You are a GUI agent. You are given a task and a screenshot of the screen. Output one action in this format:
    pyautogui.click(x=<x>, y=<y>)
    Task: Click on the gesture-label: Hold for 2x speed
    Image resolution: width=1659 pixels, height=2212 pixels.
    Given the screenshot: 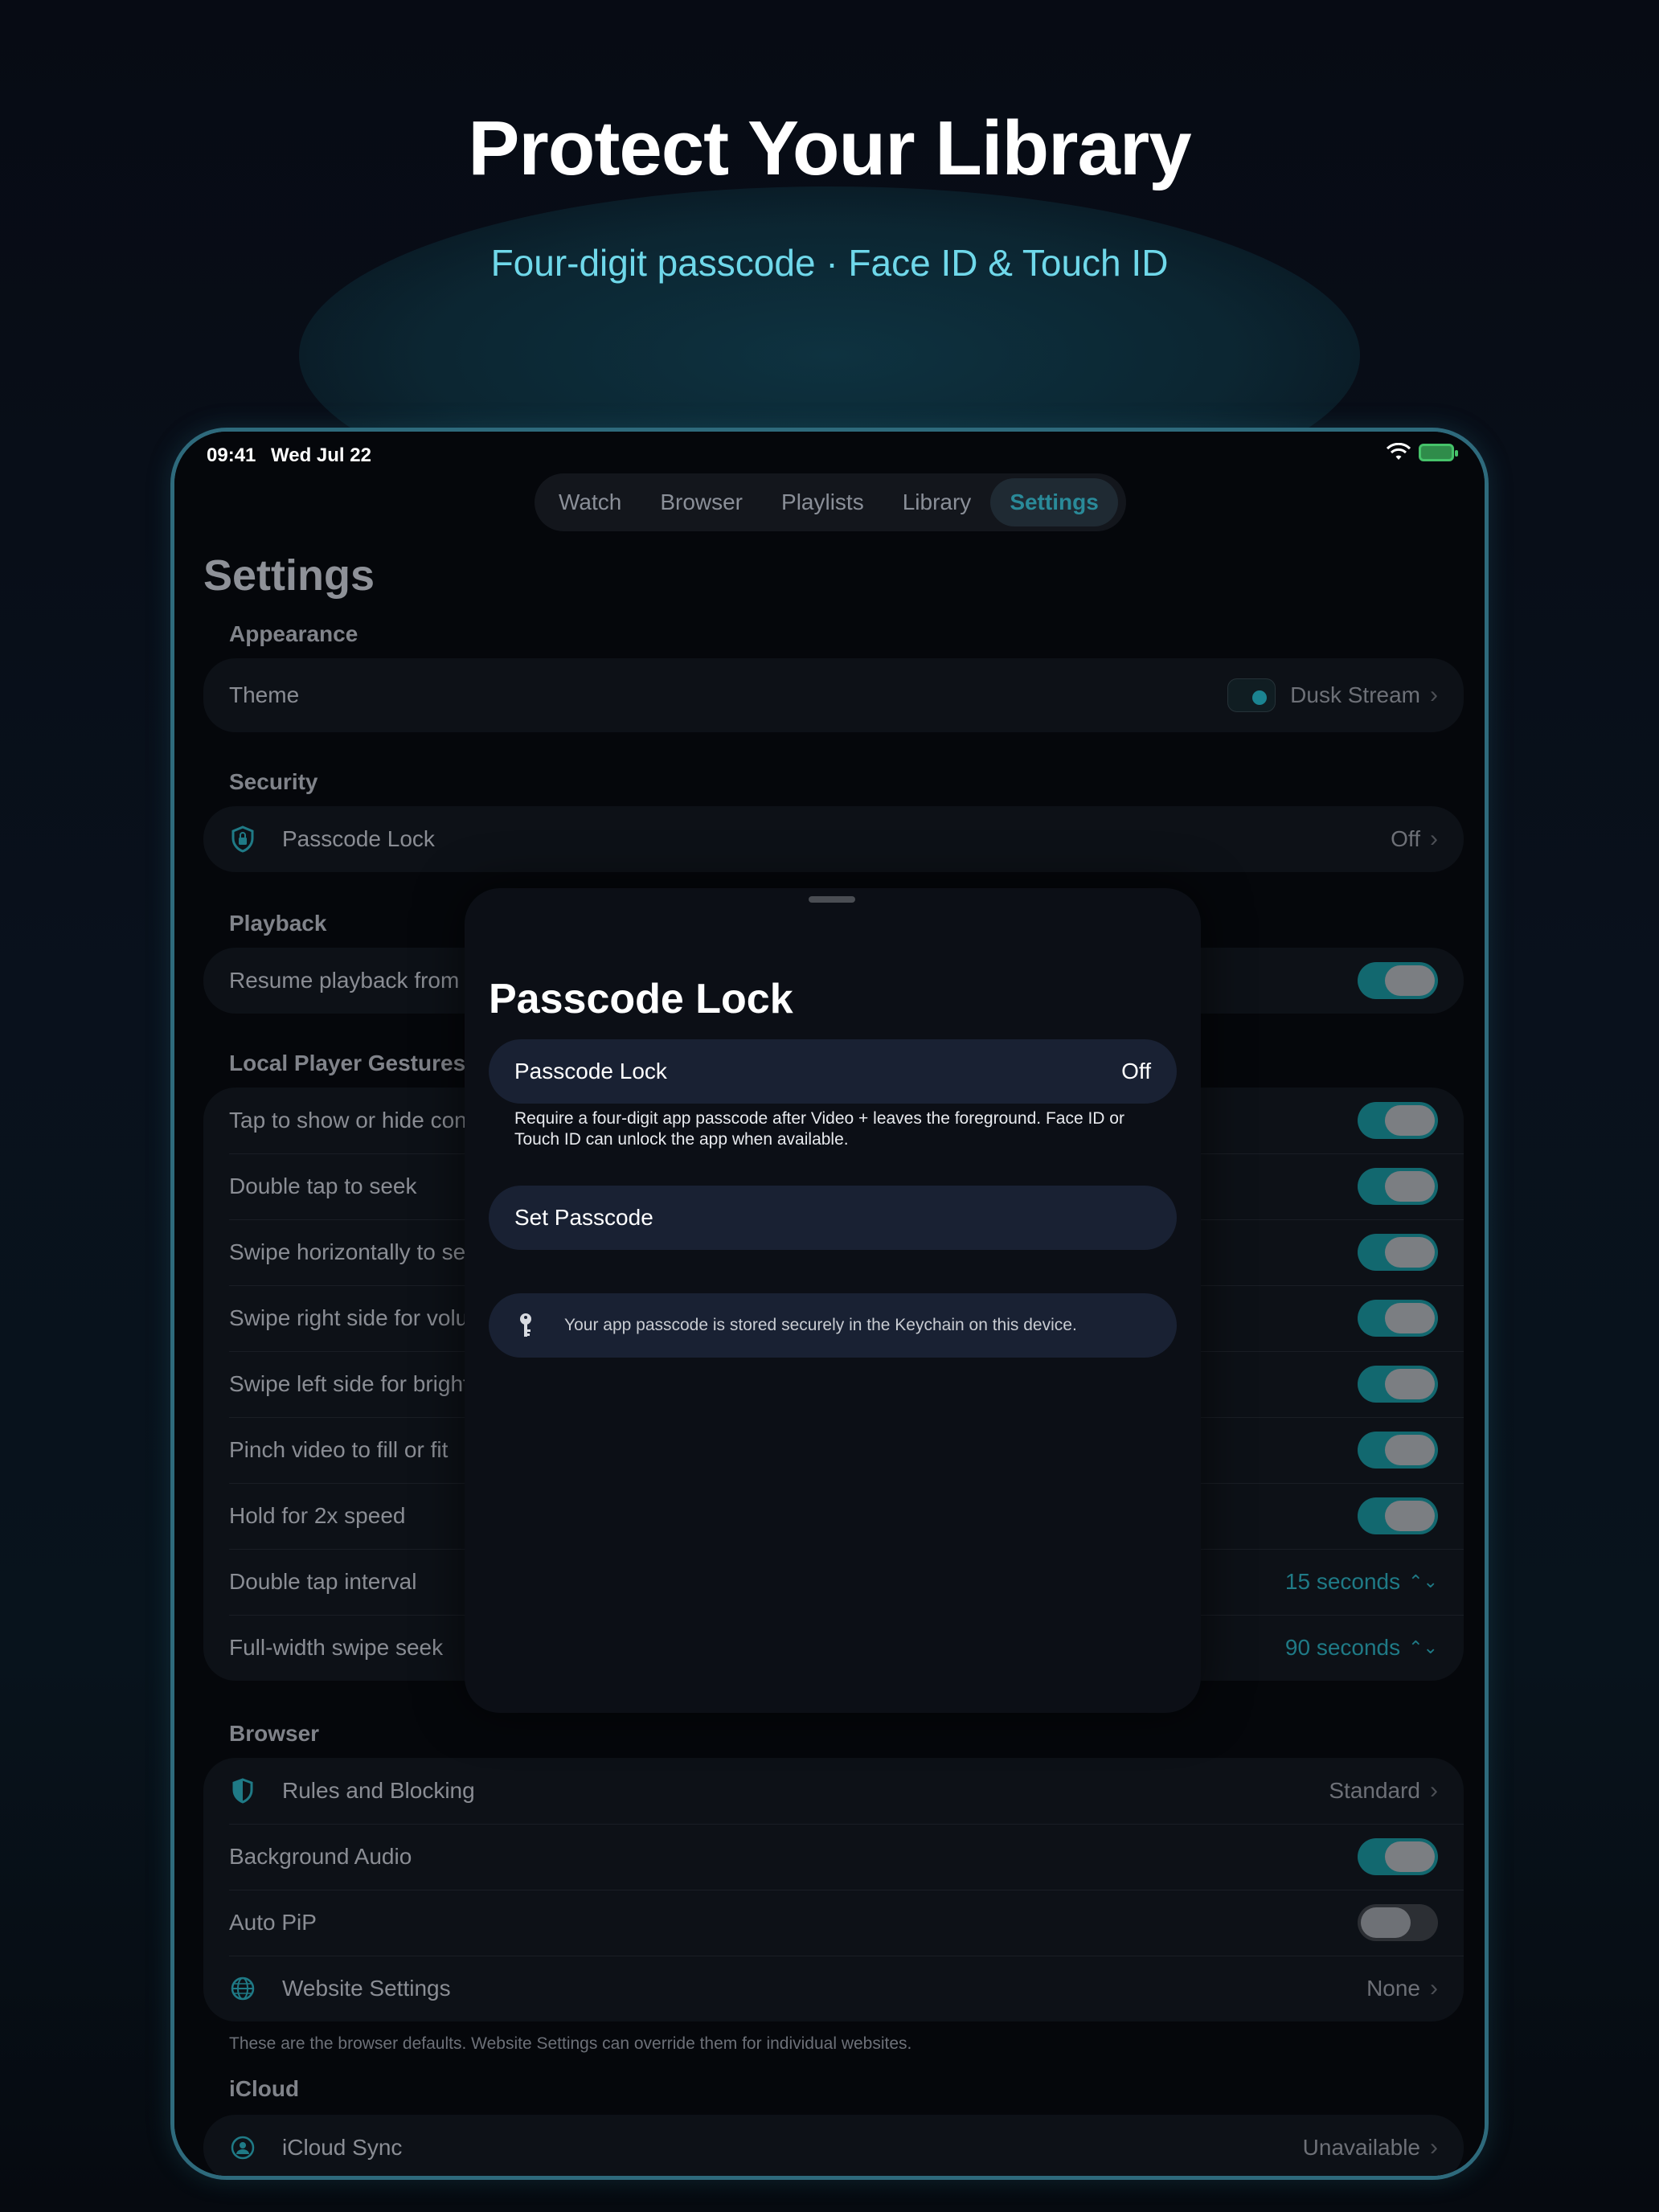 What is the action you would take?
    pyautogui.click(x=317, y=1515)
    